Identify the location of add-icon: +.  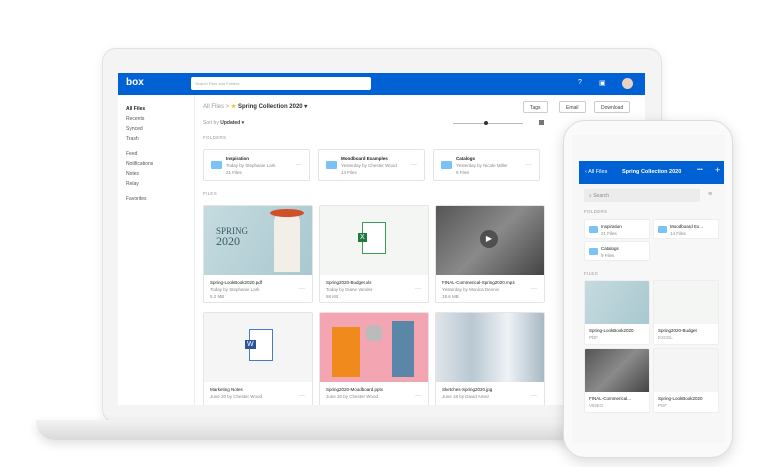
(717, 170).